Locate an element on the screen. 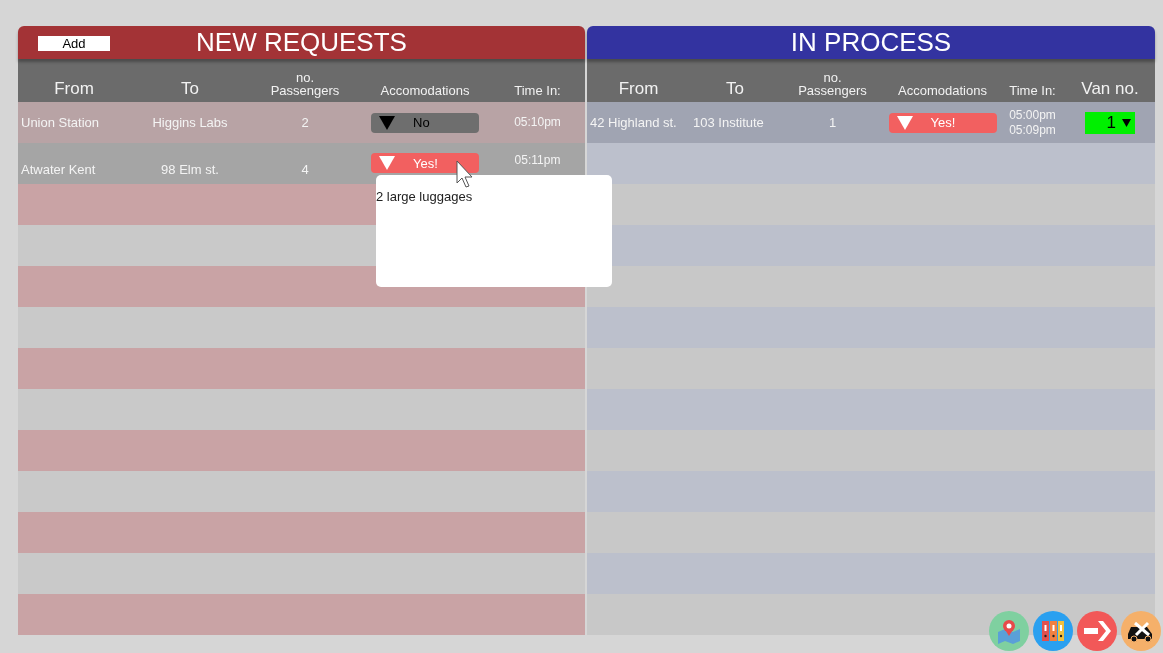 This screenshot has width=1163, height=653. table-cell-text: 4 is located at coordinates (305, 169).